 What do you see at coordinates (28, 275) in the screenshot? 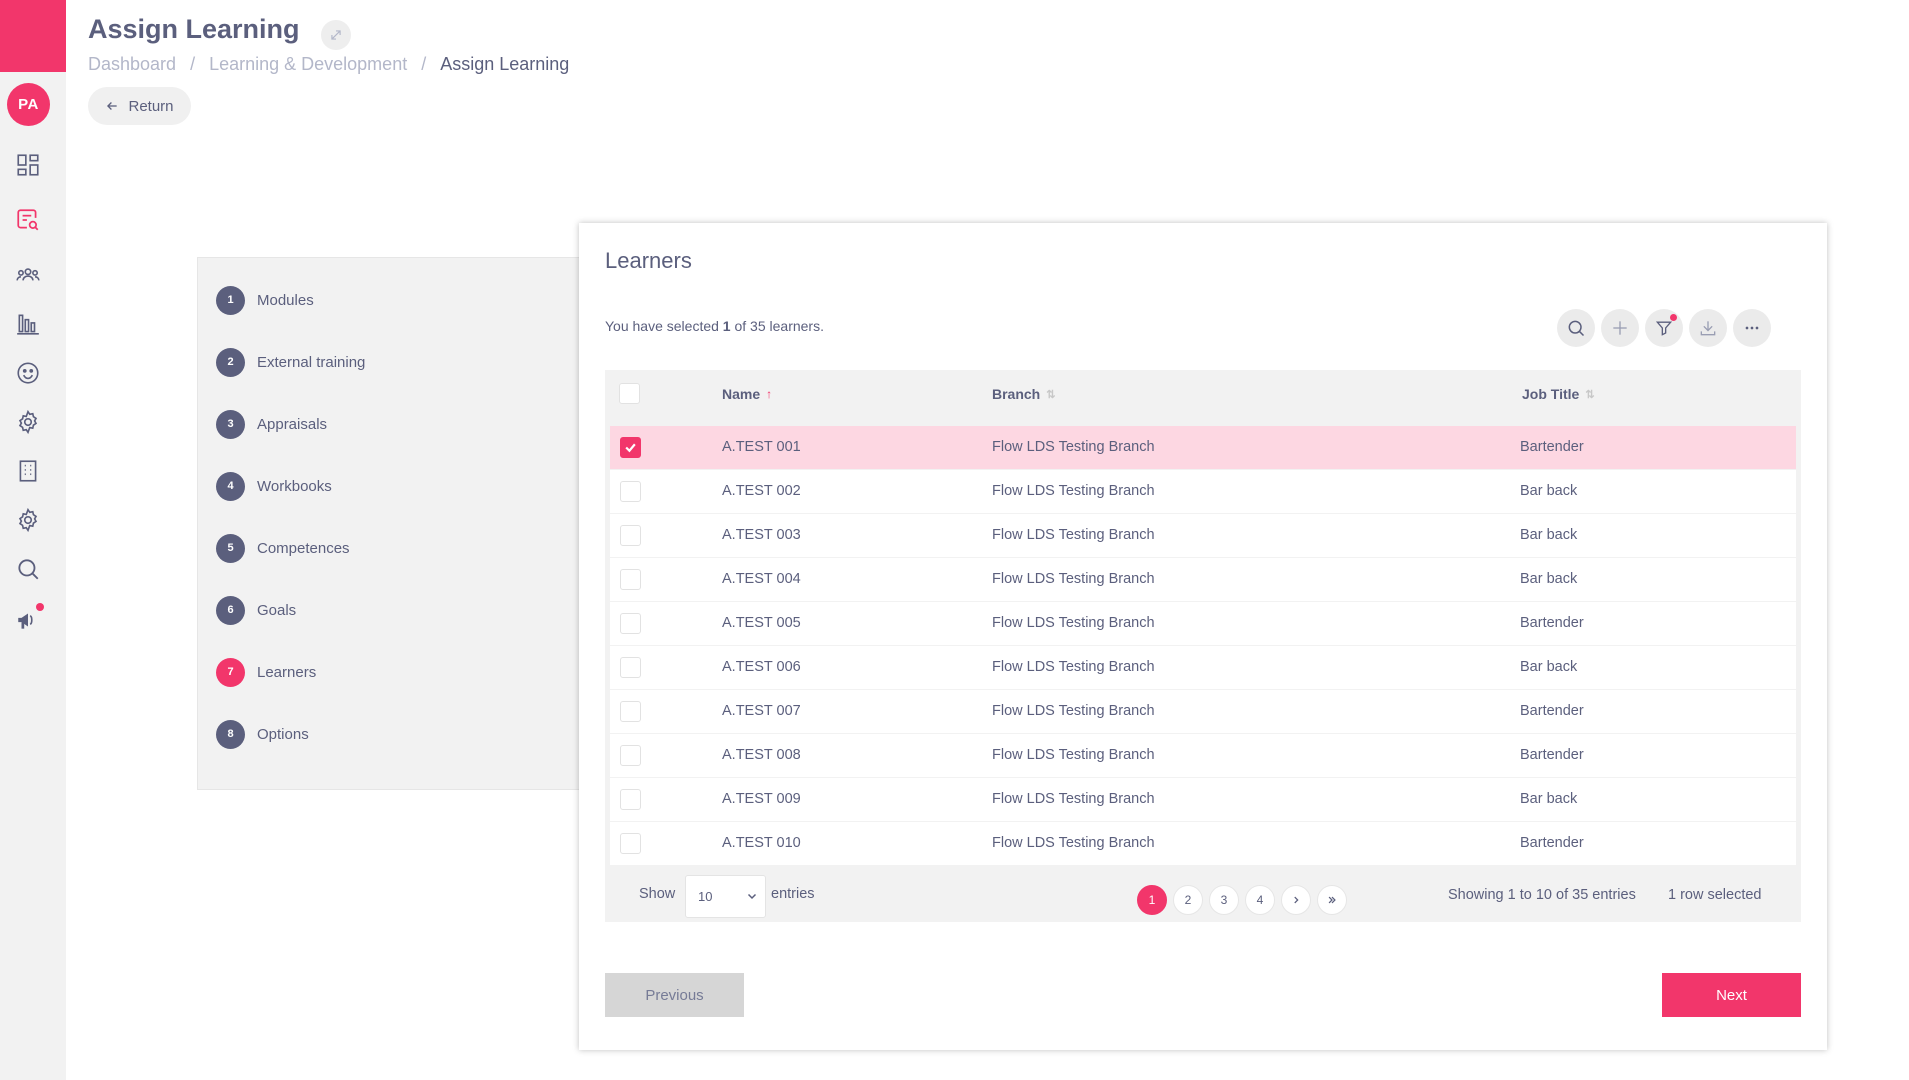
I see `people-icon` at bounding box center [28, 275].